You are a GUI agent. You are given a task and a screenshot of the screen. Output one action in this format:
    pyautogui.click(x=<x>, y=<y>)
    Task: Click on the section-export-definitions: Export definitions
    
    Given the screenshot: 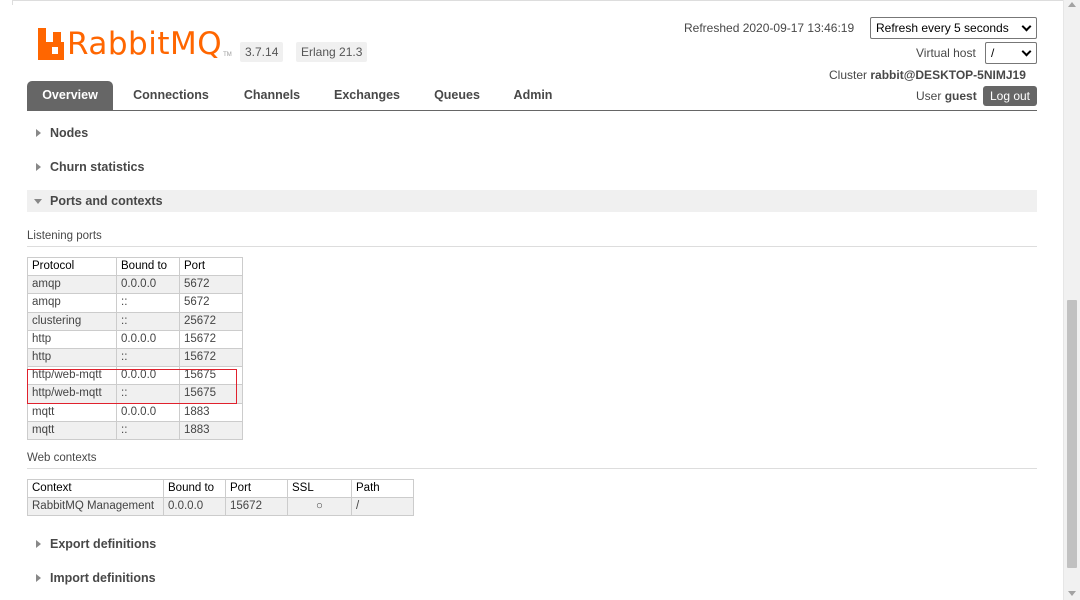 What is the action you would take?
    pyautogui.click(x=532, y=544)
    